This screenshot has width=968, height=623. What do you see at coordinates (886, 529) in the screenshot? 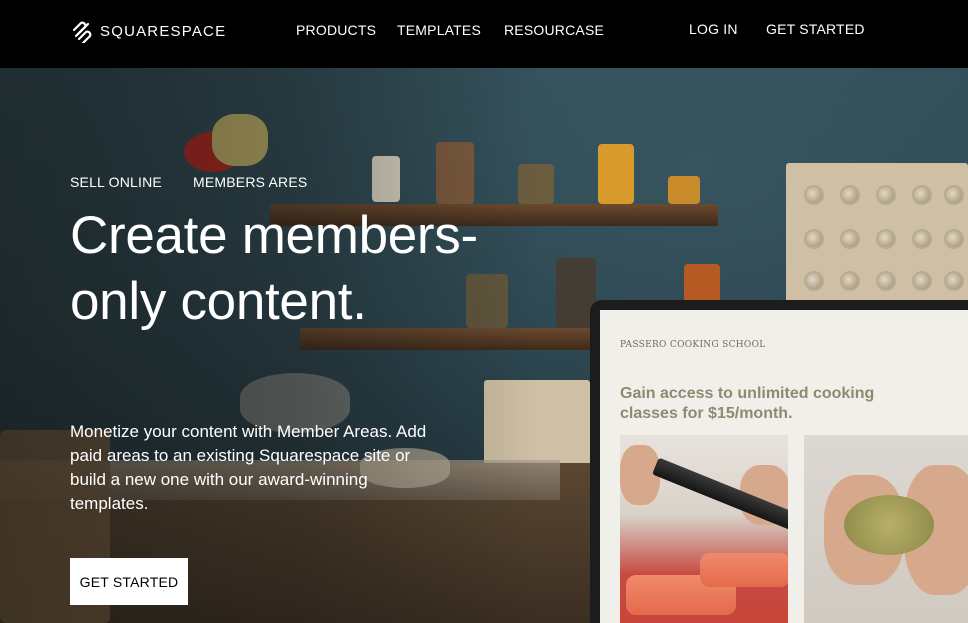
I see `hands-holding-pasta-image` at bounding box center [886, 529].